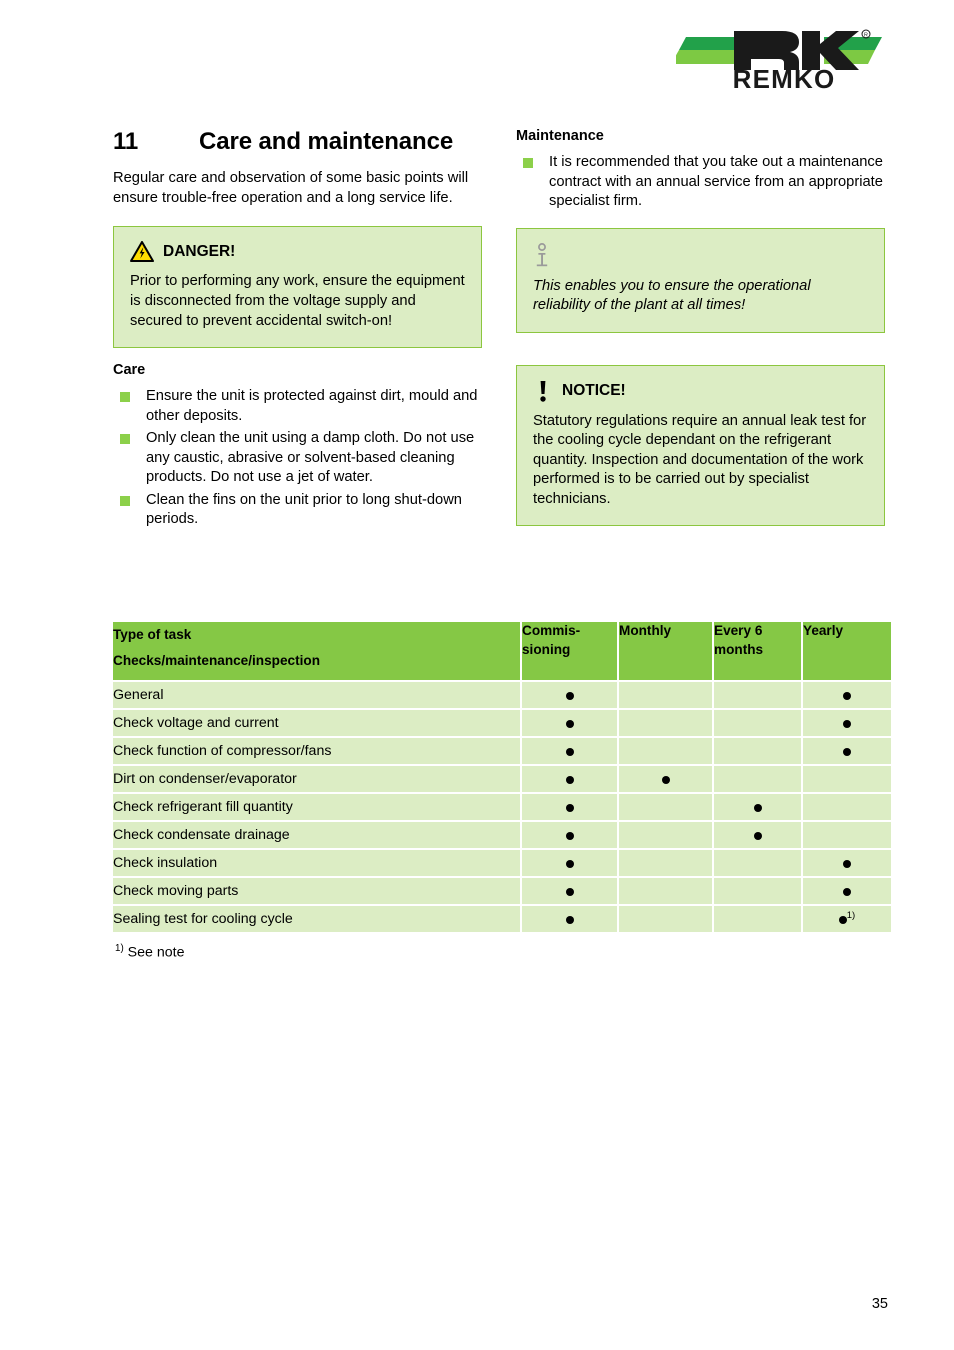 The height and width of the screenshot is (1350, 954). What do you see at coordinates (199, 251) in the screenshot?
I see `danger-callout-title: DANGER!` at bounding box center [199, 251].